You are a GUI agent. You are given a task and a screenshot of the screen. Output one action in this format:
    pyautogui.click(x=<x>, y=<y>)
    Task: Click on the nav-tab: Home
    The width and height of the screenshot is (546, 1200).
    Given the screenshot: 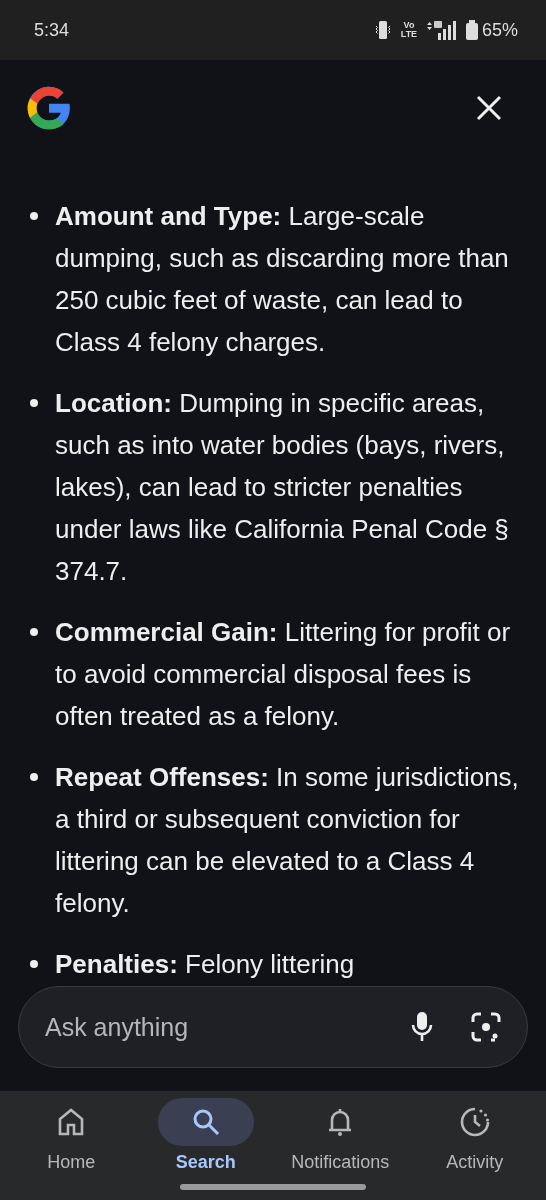 What is the action you would take?
    pyautogui.click(x=71, y=1143)
    